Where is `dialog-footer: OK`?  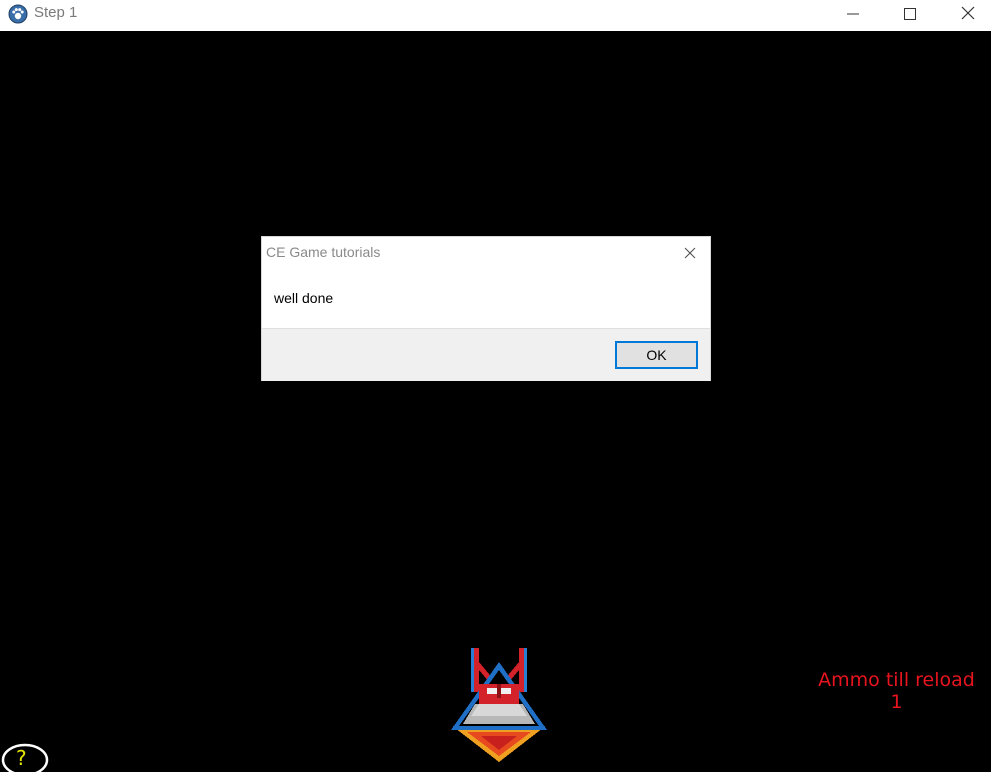
dialog-footer: OK is located at coordinates (486, 354).